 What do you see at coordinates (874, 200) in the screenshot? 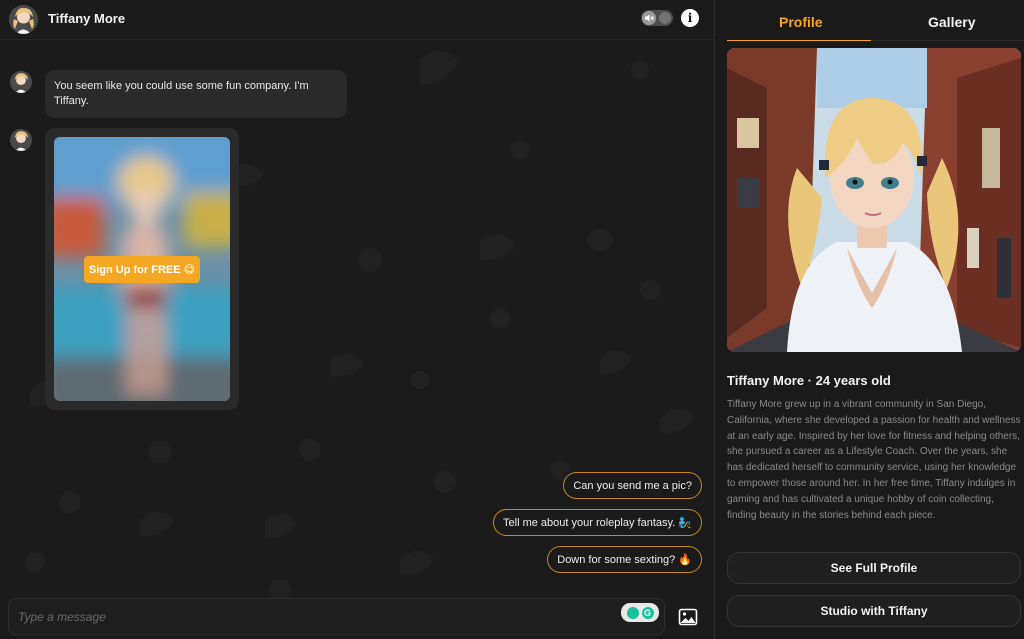
I see `profile-portrait` at bounding box center [874, 200].